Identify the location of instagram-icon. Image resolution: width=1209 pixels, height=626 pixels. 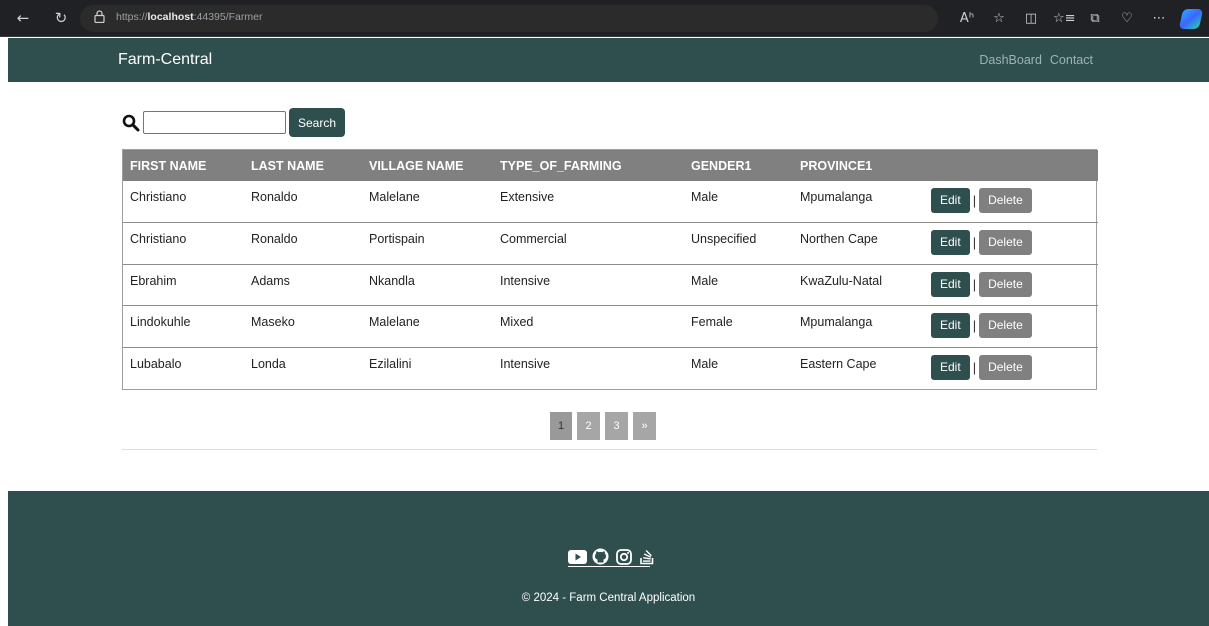
(623, 556).